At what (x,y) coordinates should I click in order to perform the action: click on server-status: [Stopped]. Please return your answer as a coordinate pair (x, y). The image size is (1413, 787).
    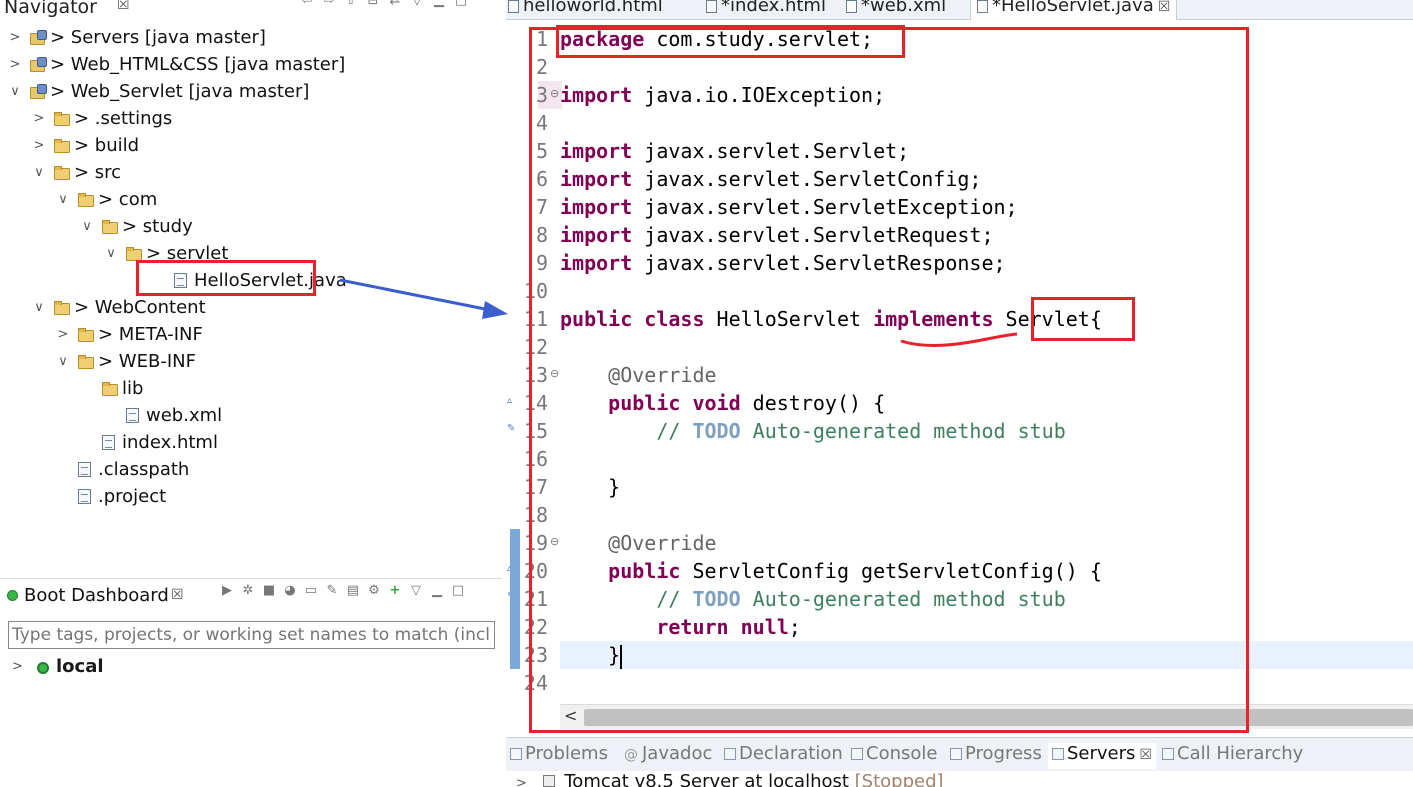
    Looking at the image, I should click on (899, 779).